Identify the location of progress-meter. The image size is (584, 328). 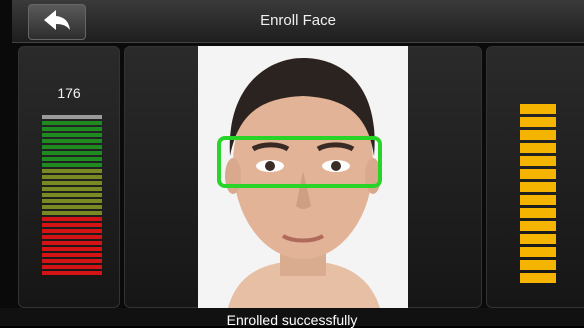
(538, 195).